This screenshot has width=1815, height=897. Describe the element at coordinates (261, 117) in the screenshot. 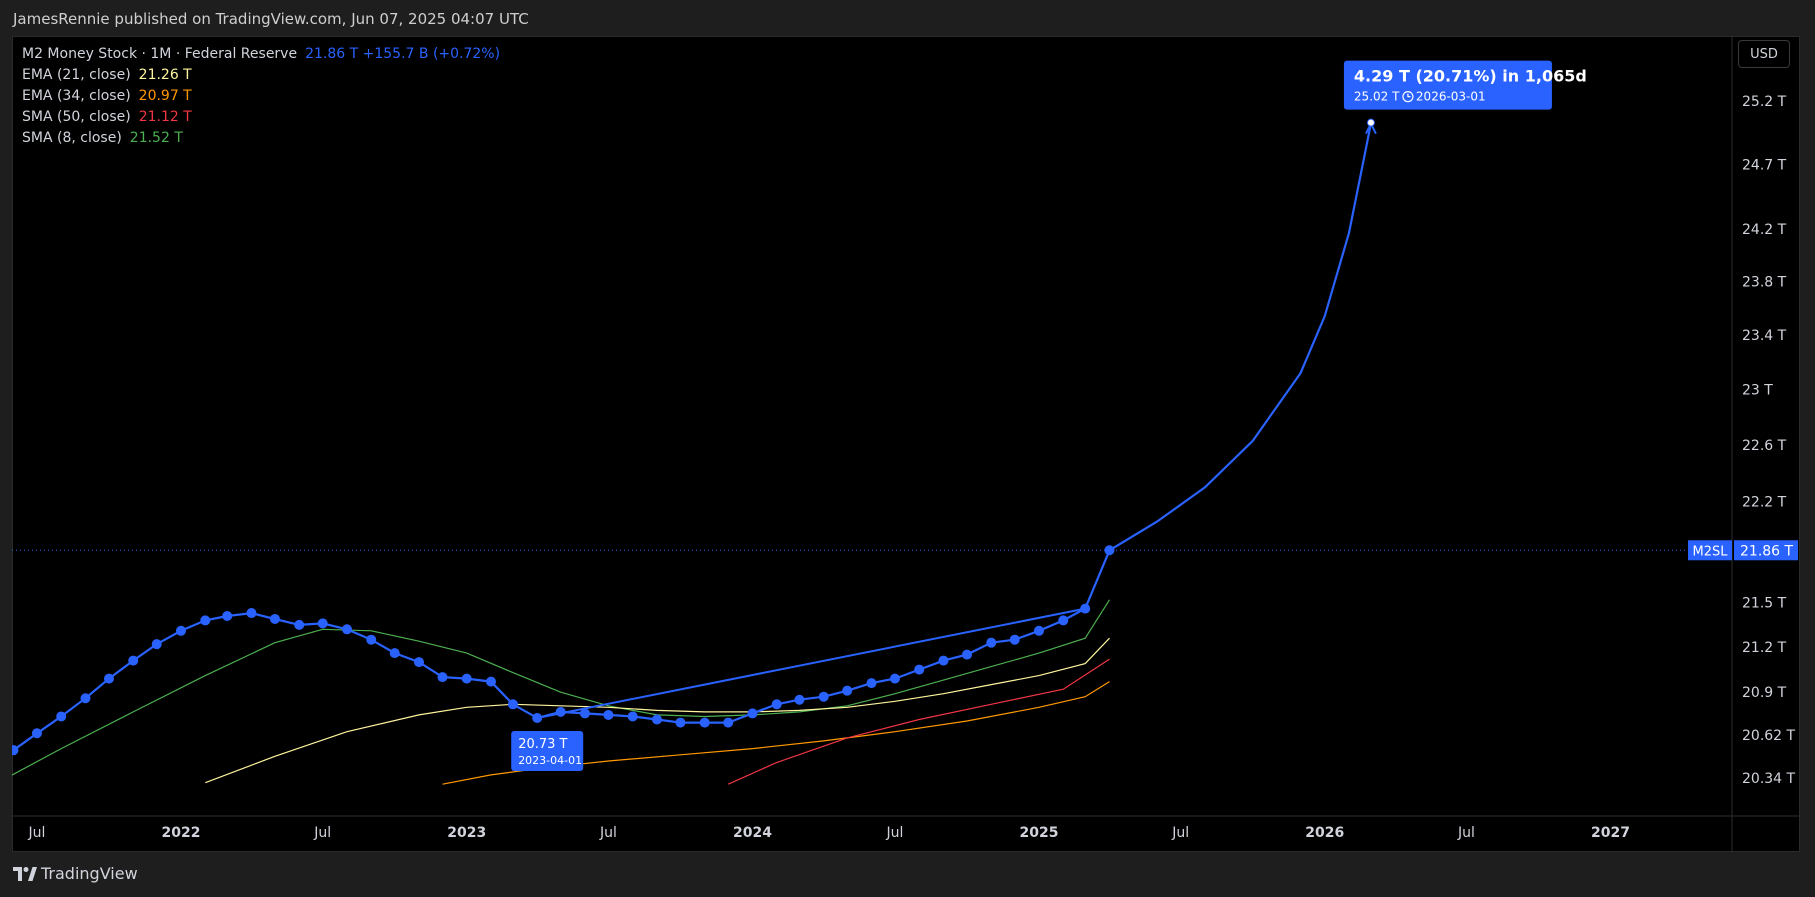

I see `legend-sma50: SMA (50, close) 21.12 T` at that location.